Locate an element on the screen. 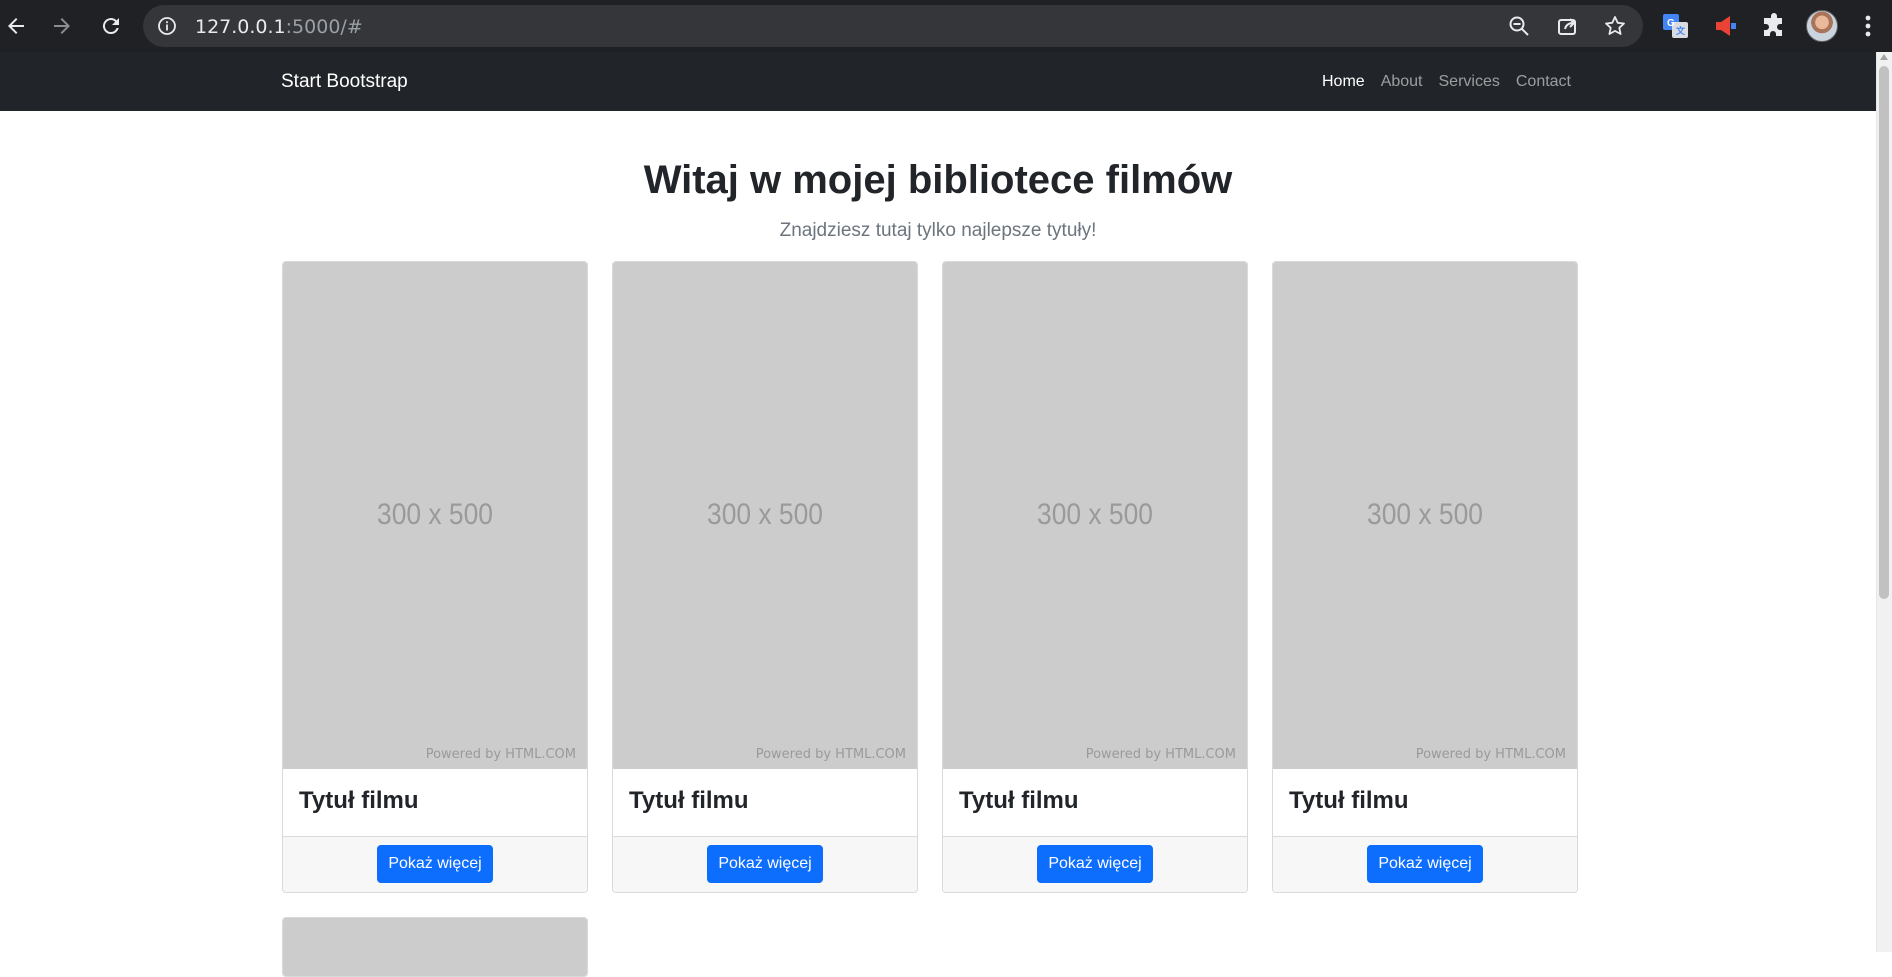  share-icon is located at coordinates (1567, 26).